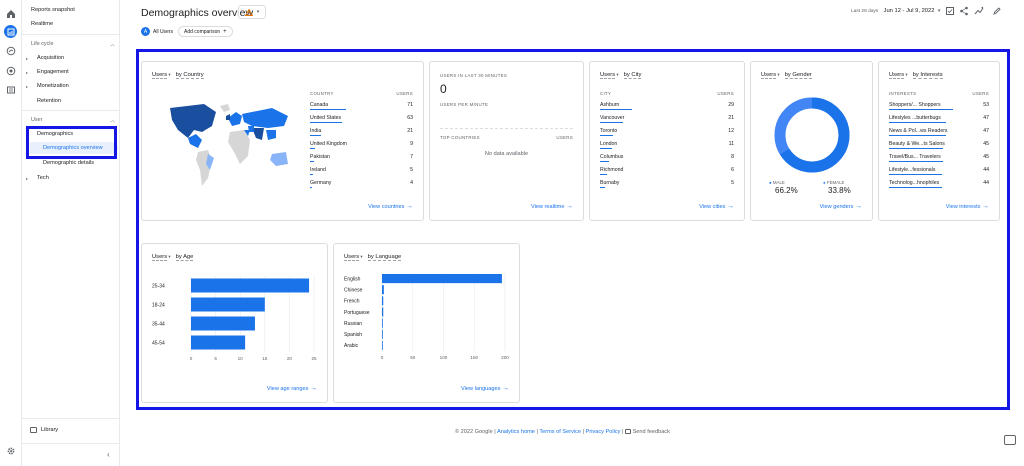 The image size is (1024, 466). I want to click on advertising-icon, so click(11, 71).